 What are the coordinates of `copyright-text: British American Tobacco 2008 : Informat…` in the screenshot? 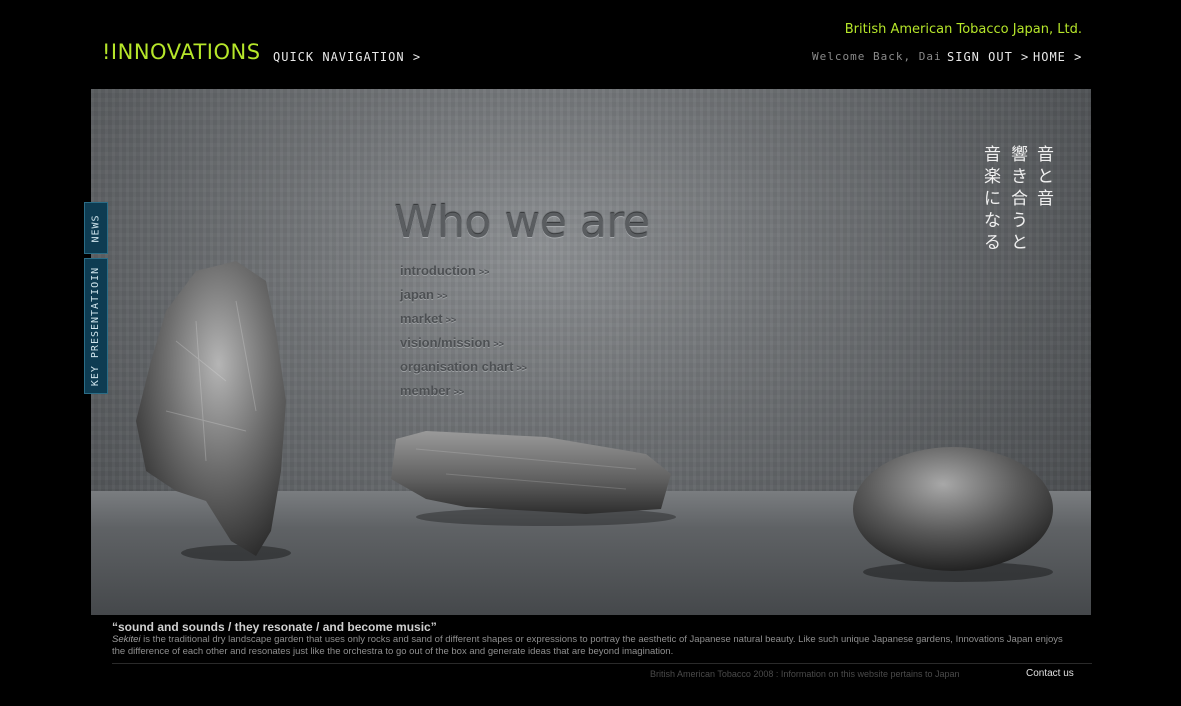 It's located at (805, 674).